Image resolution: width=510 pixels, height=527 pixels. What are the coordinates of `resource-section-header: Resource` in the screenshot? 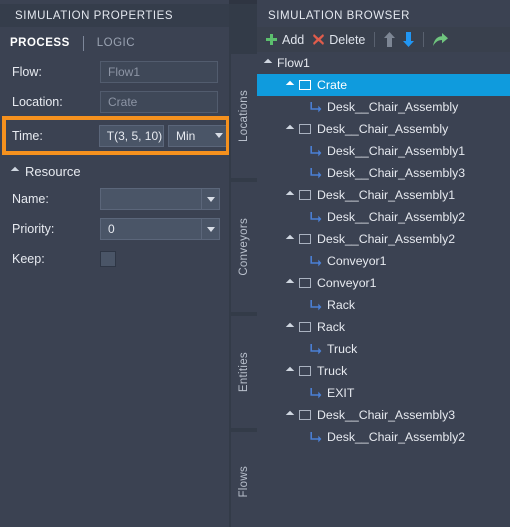 It's located at (114, 171).